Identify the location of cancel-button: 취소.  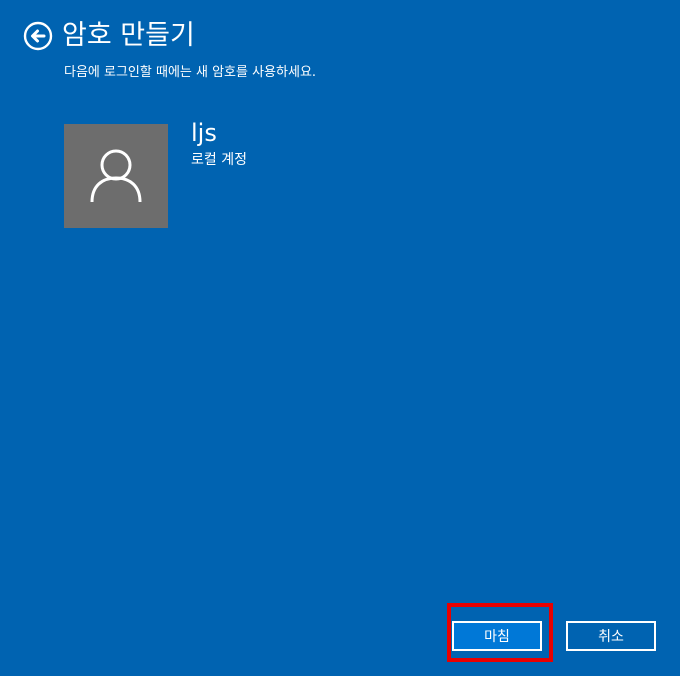
(611, 636).